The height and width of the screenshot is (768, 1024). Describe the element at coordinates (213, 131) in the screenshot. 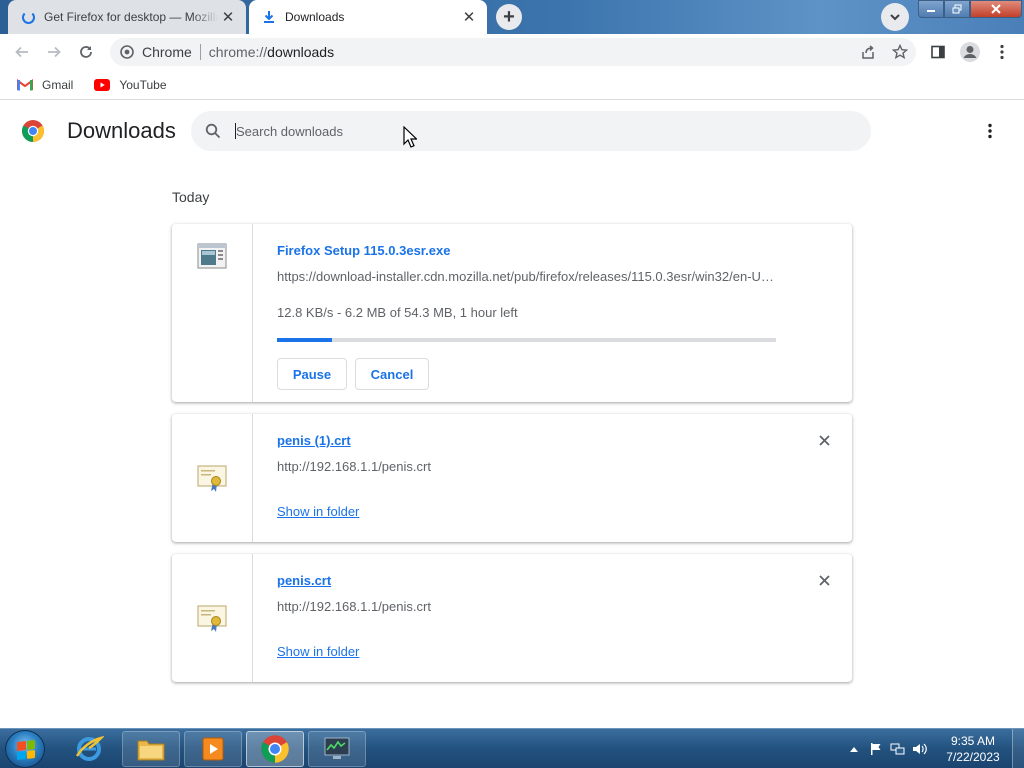

I see `search-icon` at that location.